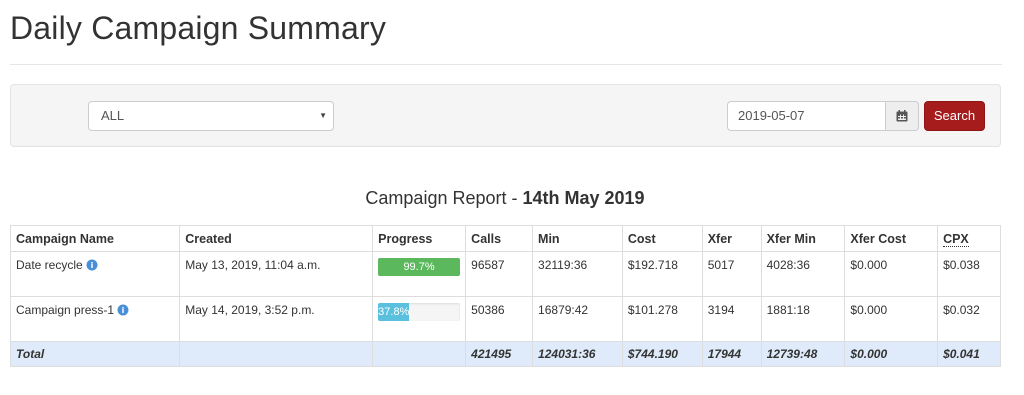  Describe the element at coordinates (969, 319) in the screenshot. I see `cpx-cell: $0.032` at that location.